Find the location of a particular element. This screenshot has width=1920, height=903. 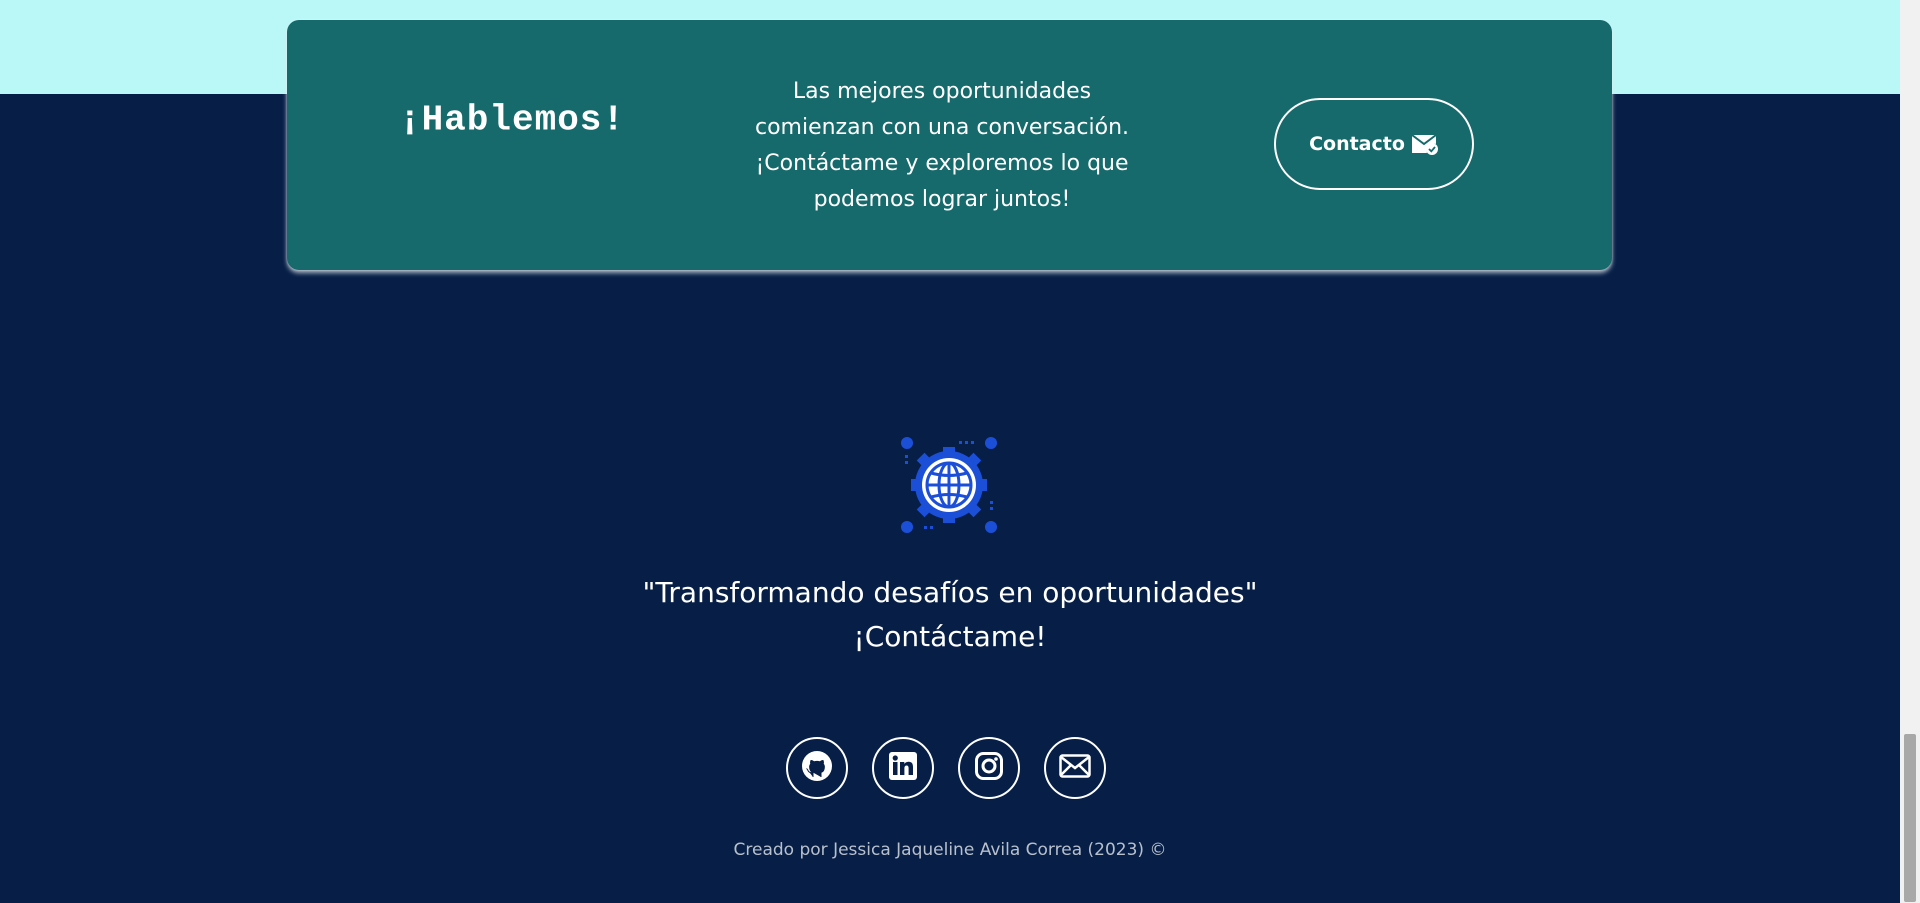

social-links is located at coordinates (950, 769).